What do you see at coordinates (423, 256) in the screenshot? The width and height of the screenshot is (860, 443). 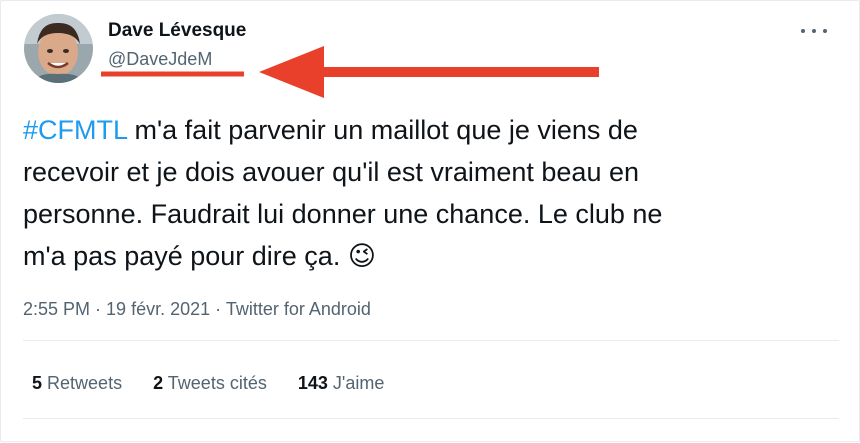 I see `tweet-line-4: m'a pas payé pour dire ça. 😉` at bounding box center [423, 256].